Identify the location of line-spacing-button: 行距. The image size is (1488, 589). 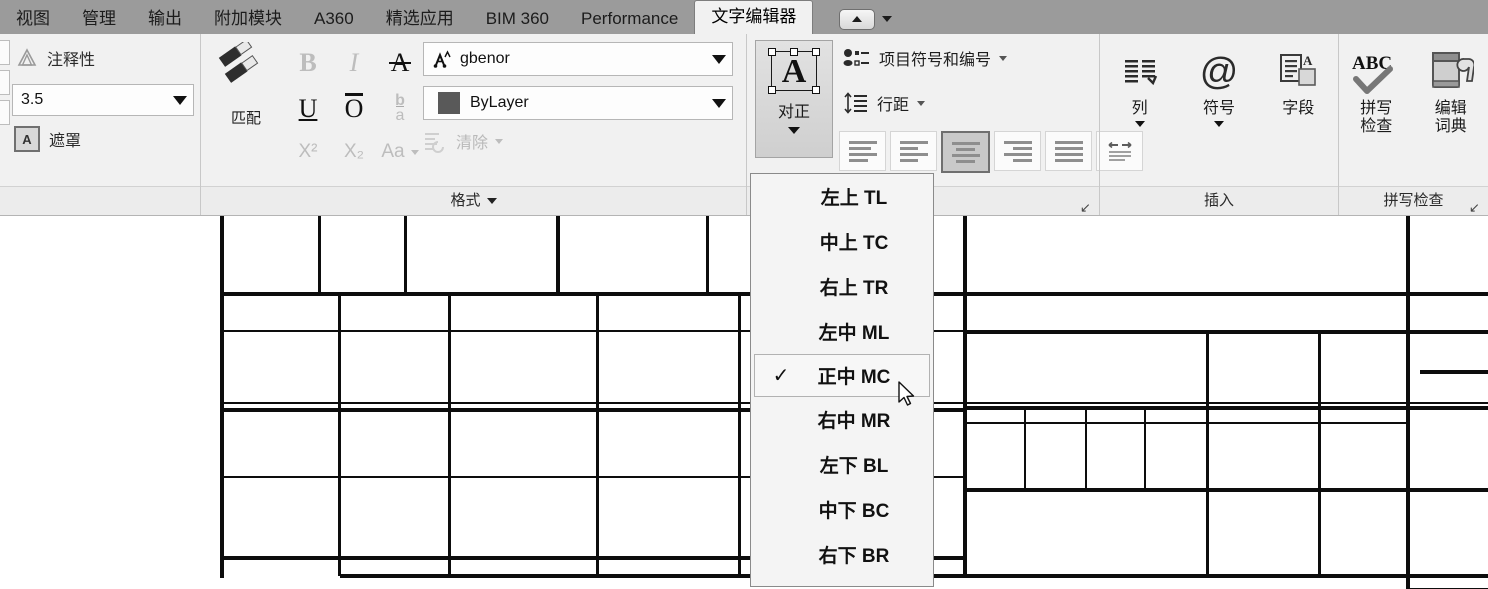
(884, 103).